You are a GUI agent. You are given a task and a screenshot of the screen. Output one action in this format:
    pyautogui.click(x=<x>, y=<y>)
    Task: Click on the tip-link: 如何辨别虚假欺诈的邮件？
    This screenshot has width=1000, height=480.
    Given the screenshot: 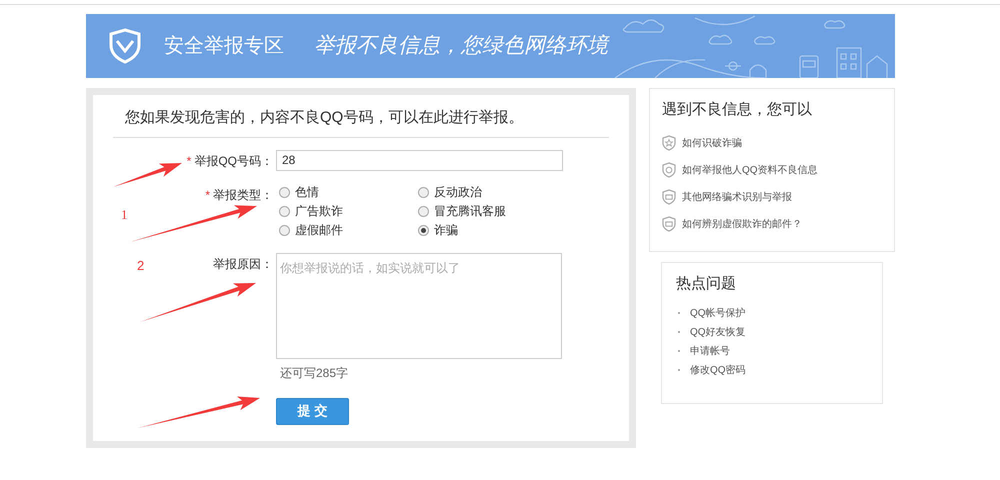 What is the action you would take?
    pyautogui.click(x=742, y=224)
    